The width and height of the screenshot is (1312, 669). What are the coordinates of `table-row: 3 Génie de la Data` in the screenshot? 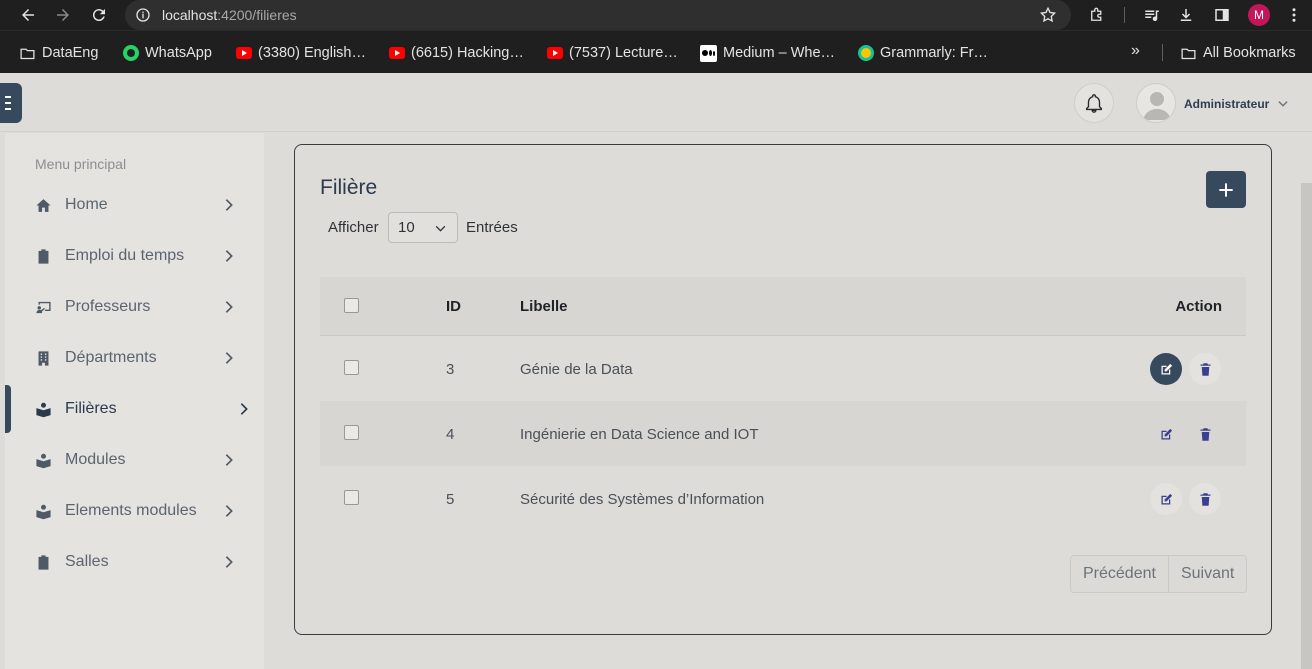 It's located at (783, 368).